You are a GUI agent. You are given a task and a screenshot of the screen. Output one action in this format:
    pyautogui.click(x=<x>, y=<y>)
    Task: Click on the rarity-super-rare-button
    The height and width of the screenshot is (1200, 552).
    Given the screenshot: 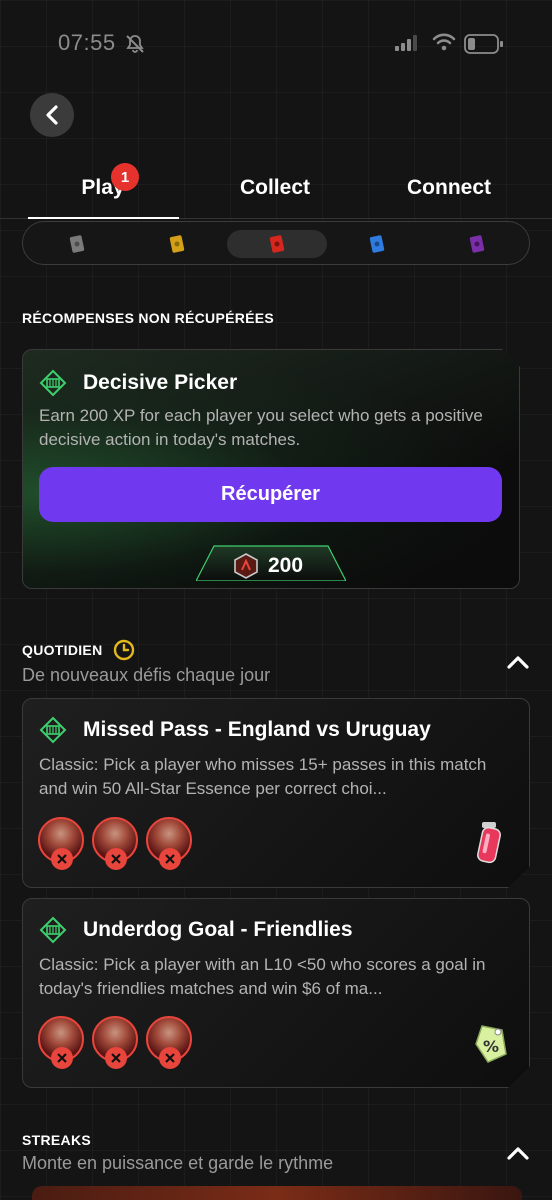 What is the action you would take?
    pyautogui.click(x=377, y=244)
    